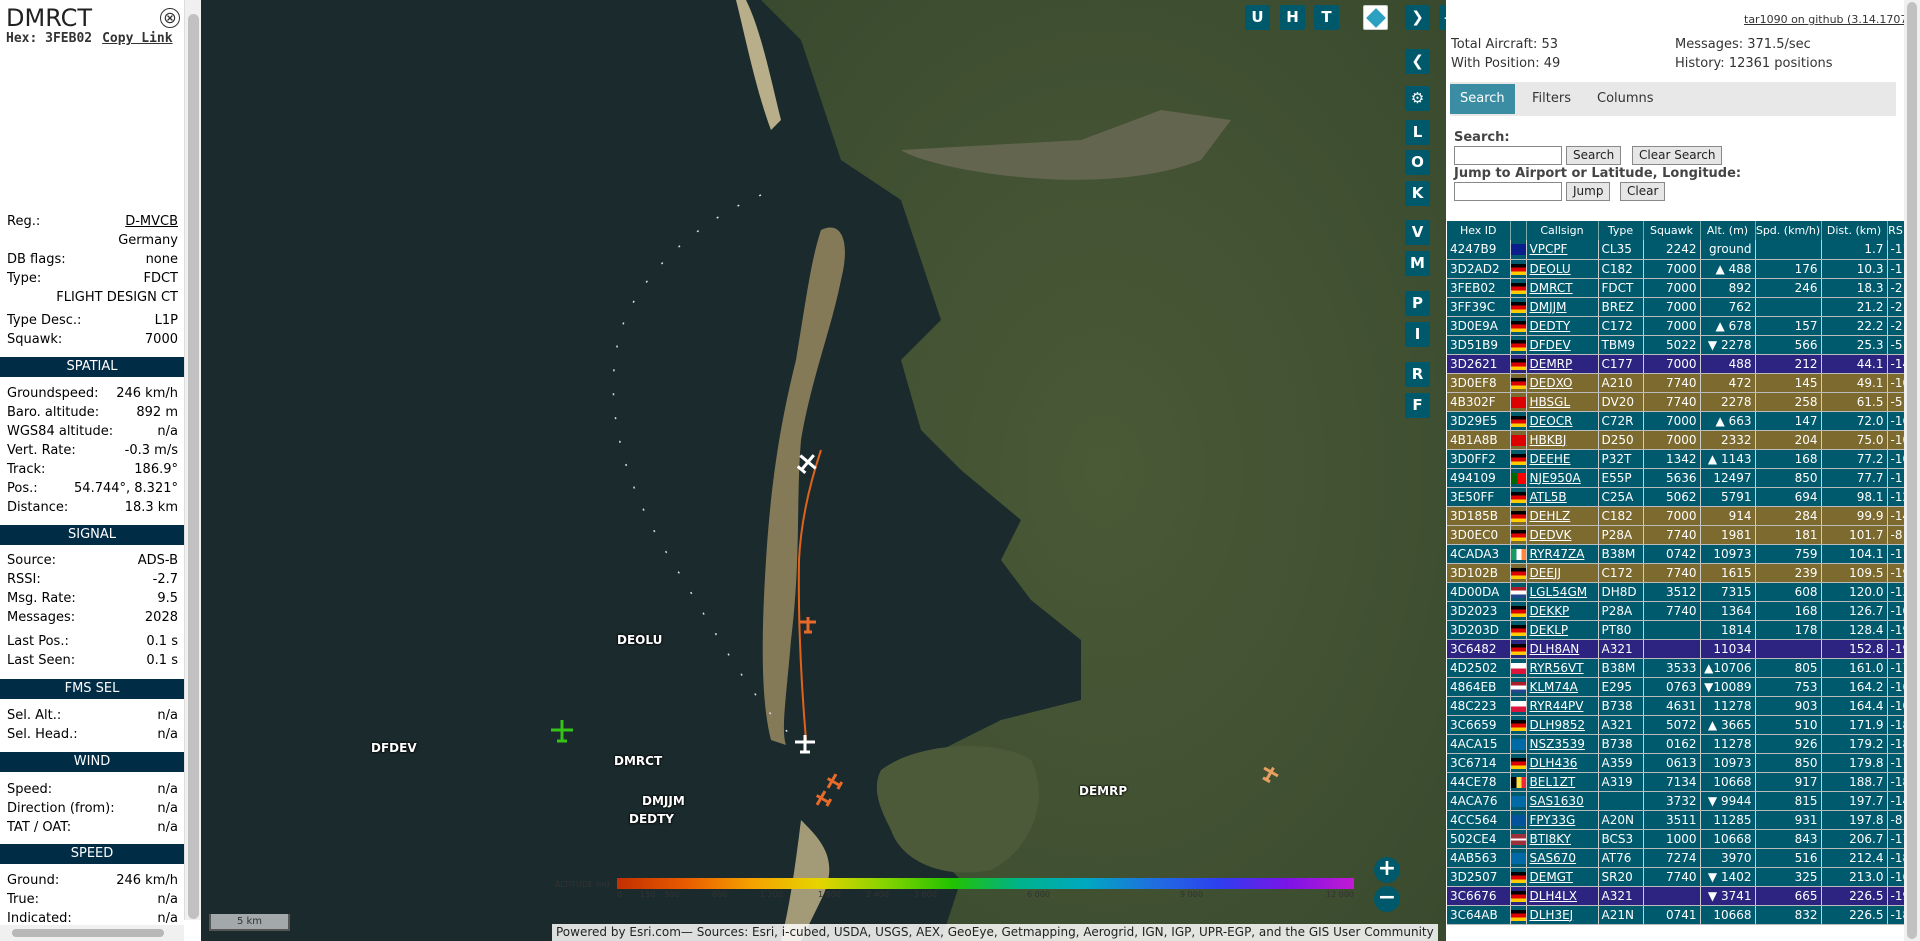 Image resolution: width=1920 pixels, height=941 pixels. What do you see at coordinates (137, 38) in the screenshot?
I see `copy-link: Copy Link` at bounding box center [137, 38].